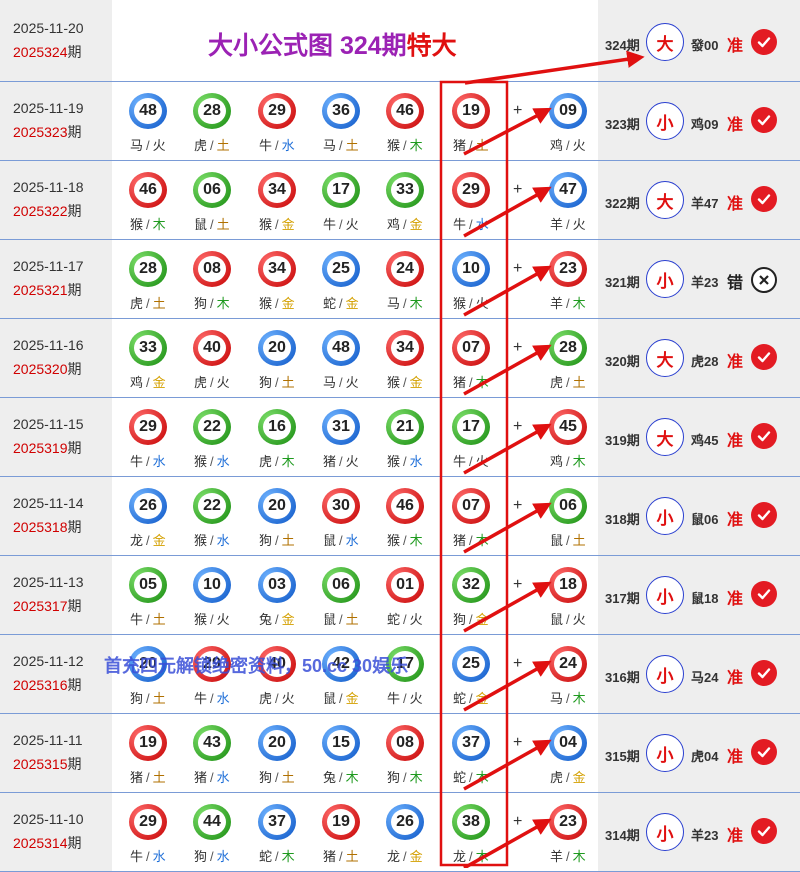 The width and height of the screenshot is (800, 872). What do you see at coordinates (405, 190) in the screenshot?
I see `ball-number: 33` at bounding box center [405, 190].